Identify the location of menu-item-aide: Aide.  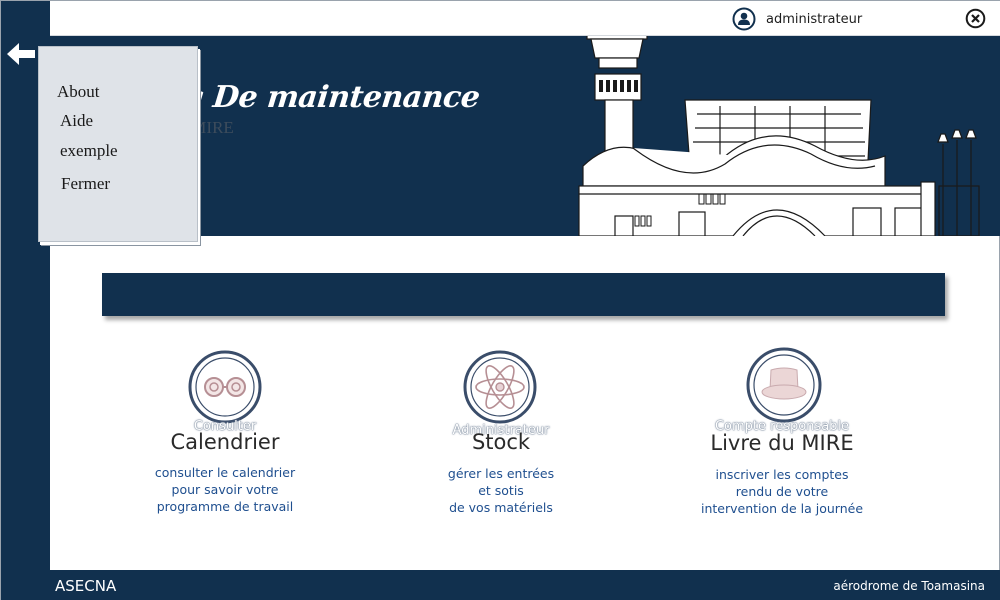
(76, 121).